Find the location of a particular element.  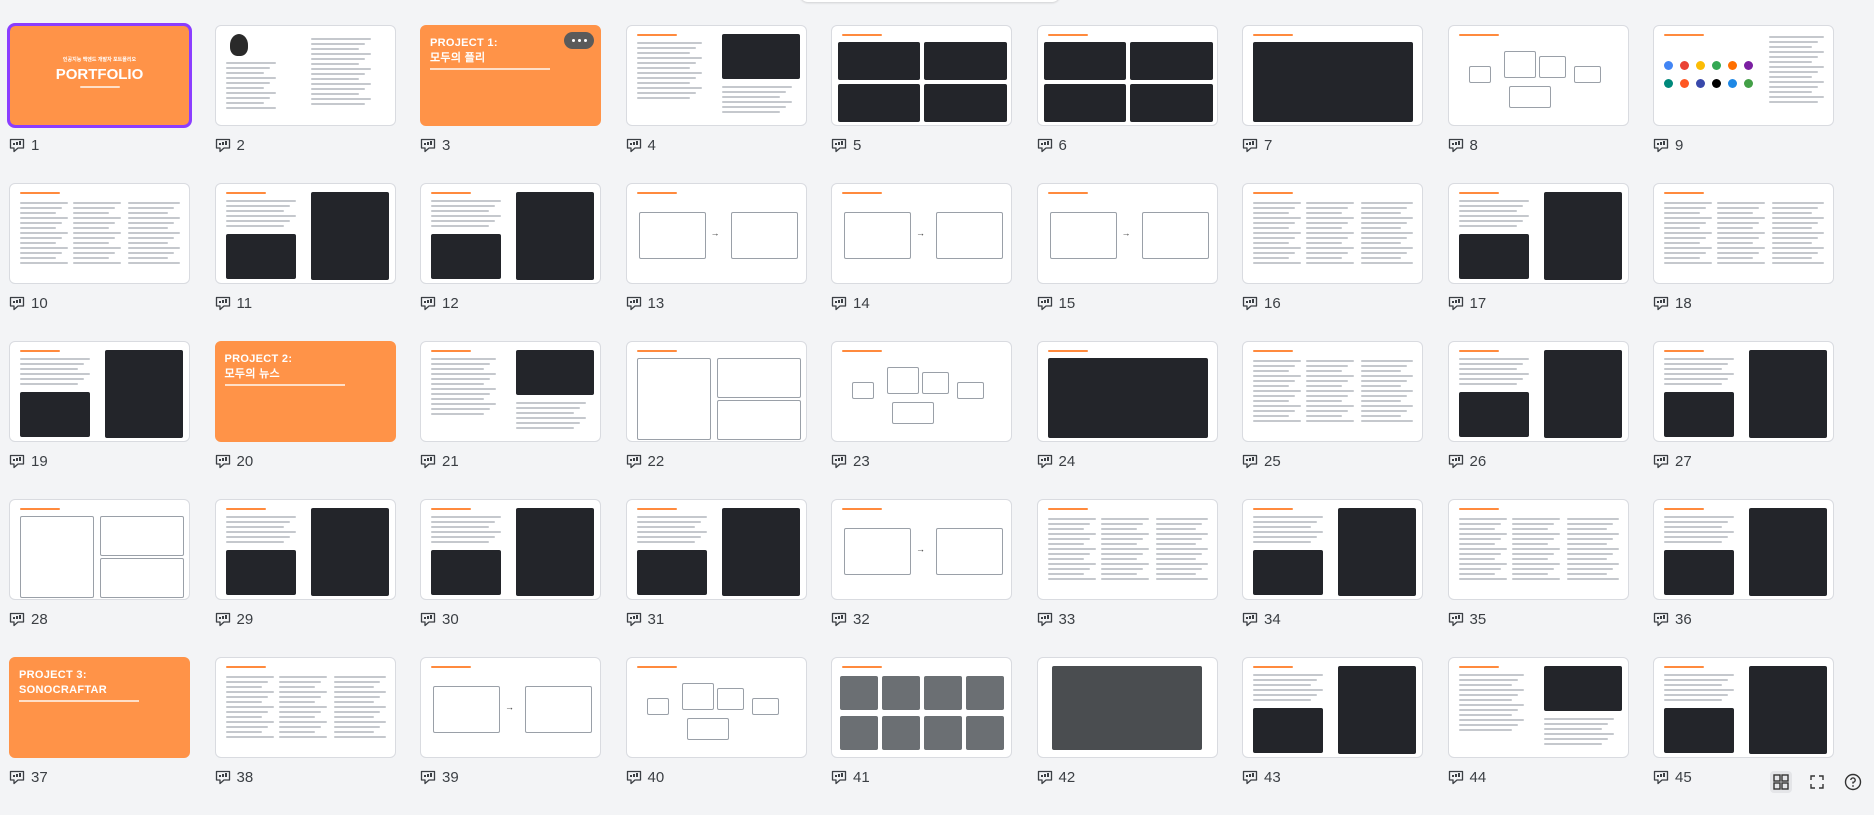

slide-thumbnail: 인공지능 백엔드 개발자 포트폴리오 PORTFOLIO is located at coordinates (99, 75).